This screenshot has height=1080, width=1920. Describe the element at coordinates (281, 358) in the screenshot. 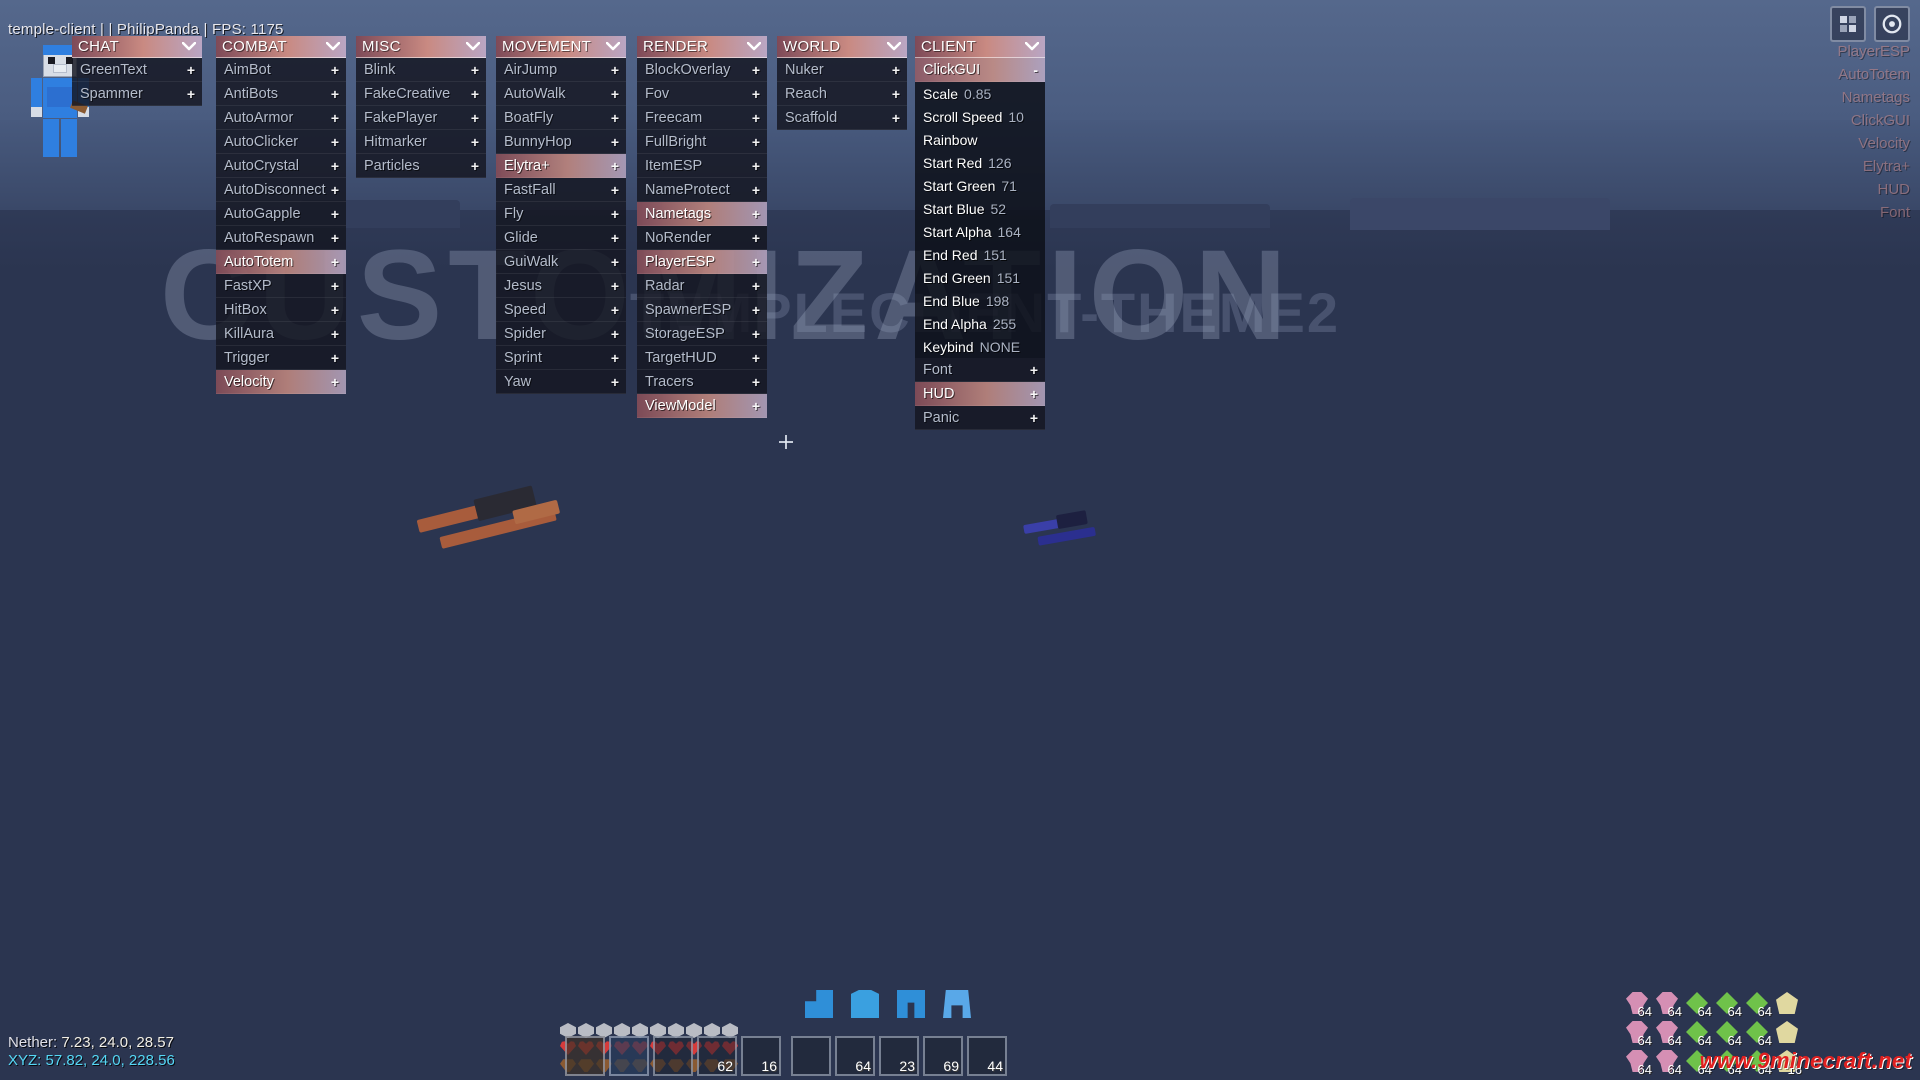

I see `module-trigger: Trigger +` at that location.